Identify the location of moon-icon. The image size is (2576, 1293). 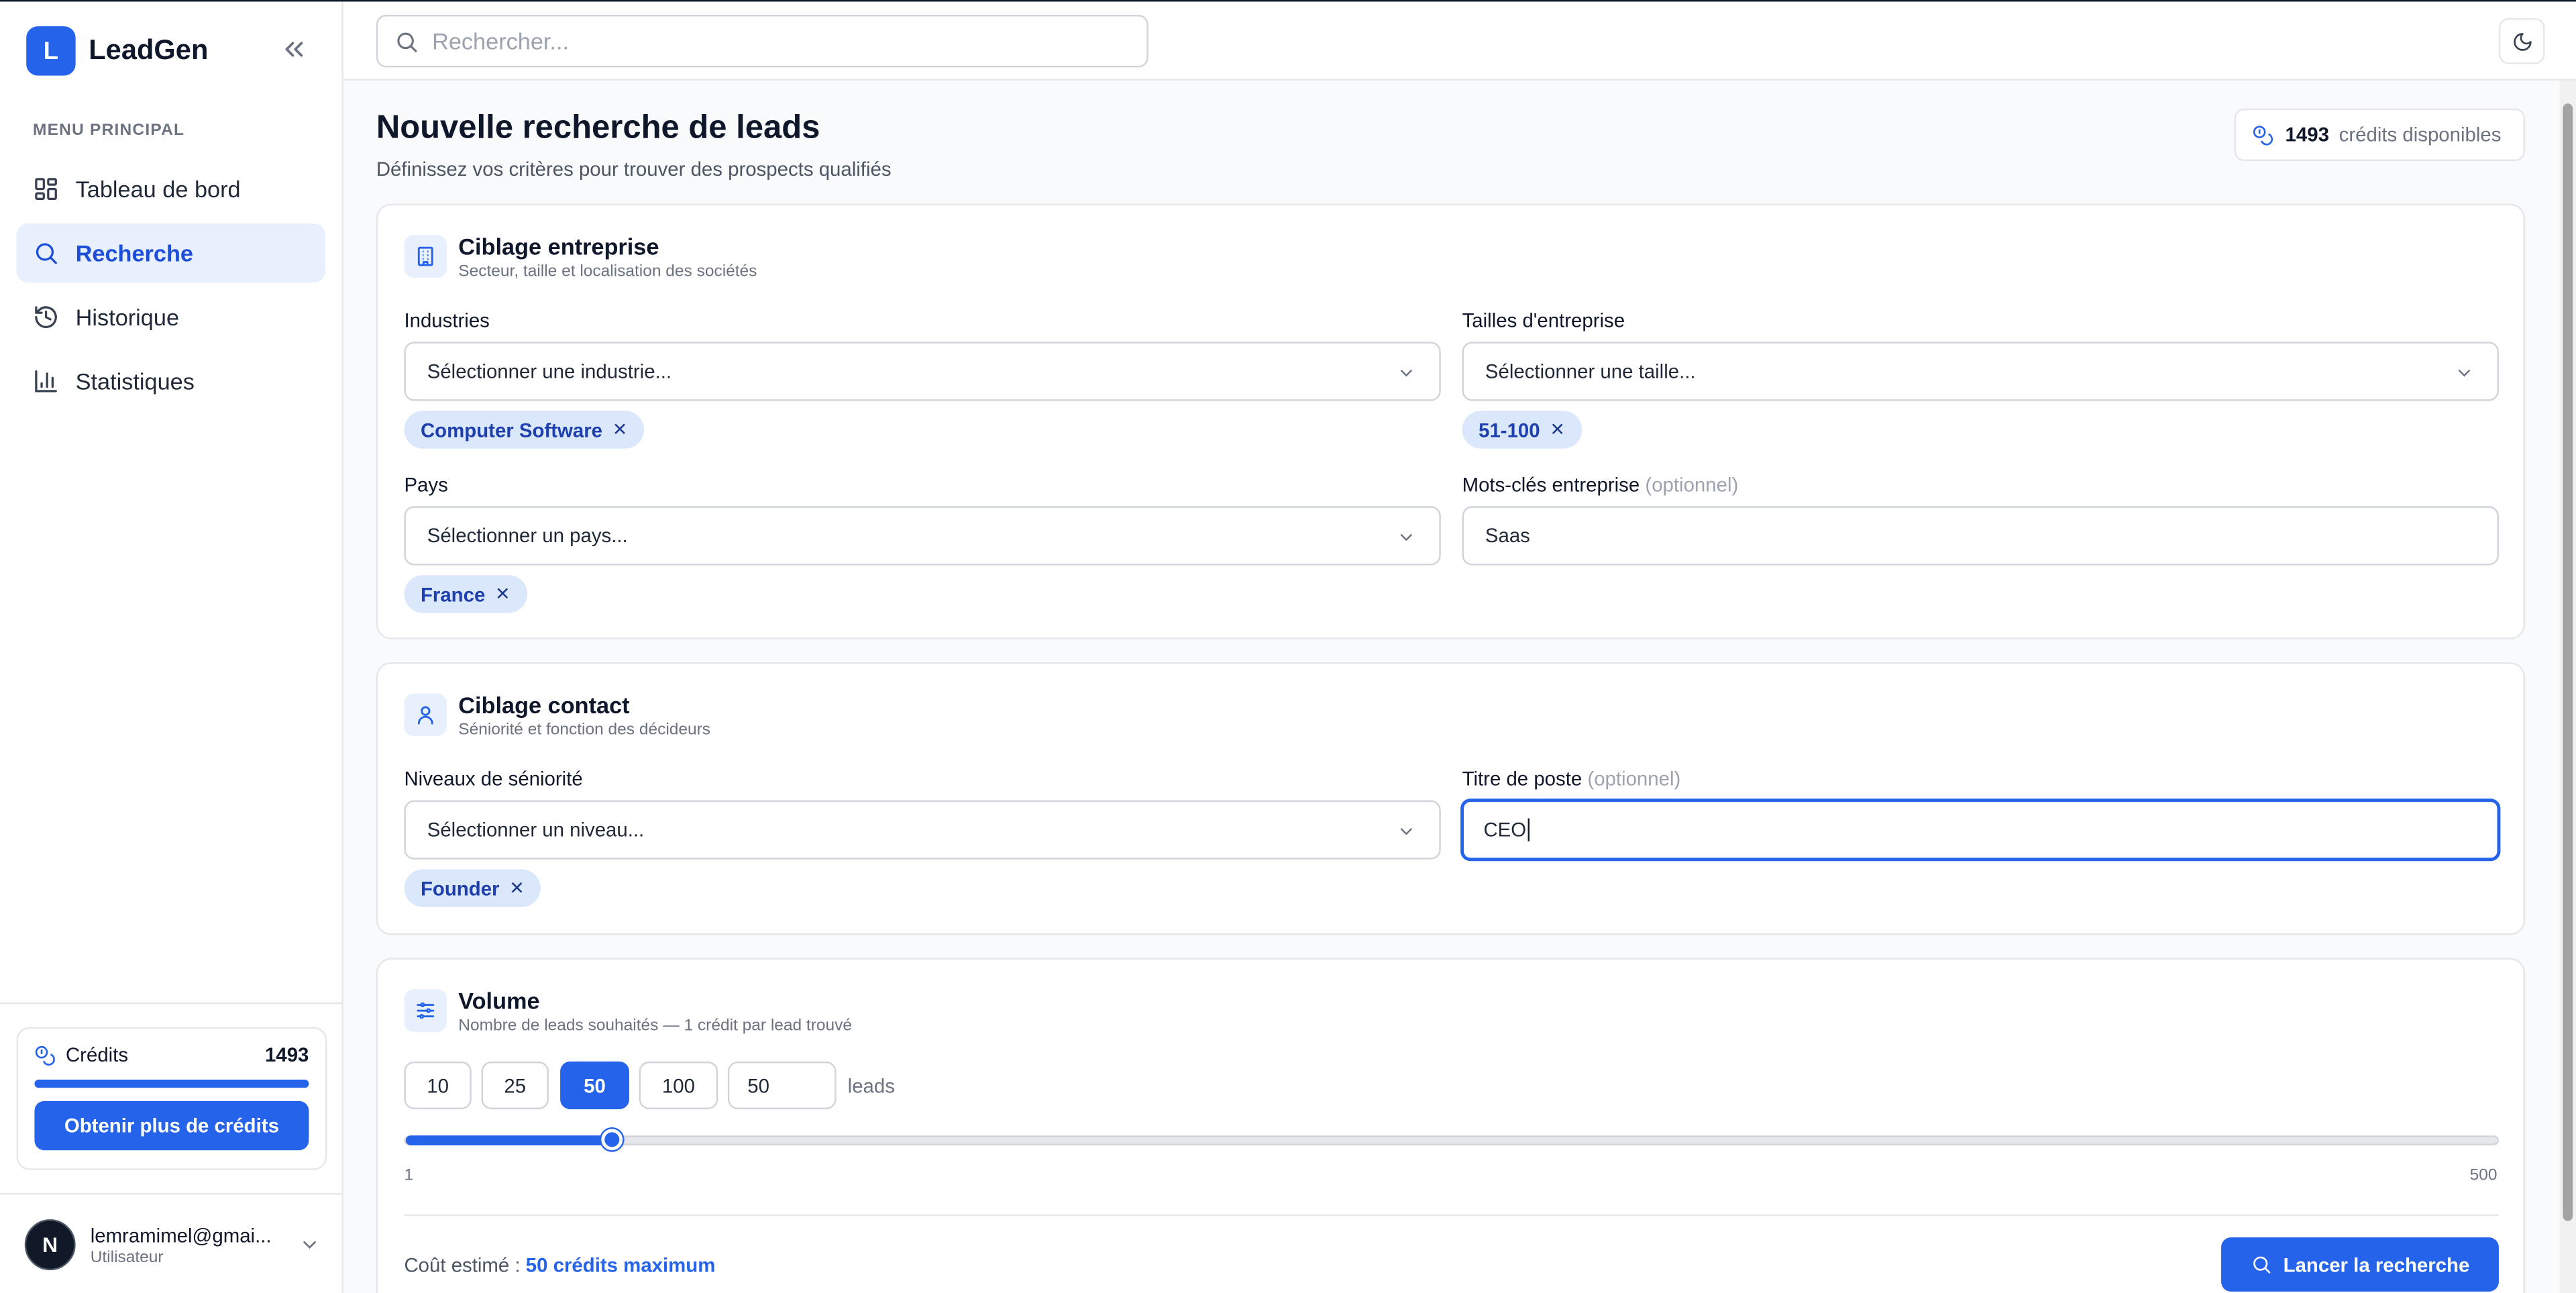
(2521, 41).